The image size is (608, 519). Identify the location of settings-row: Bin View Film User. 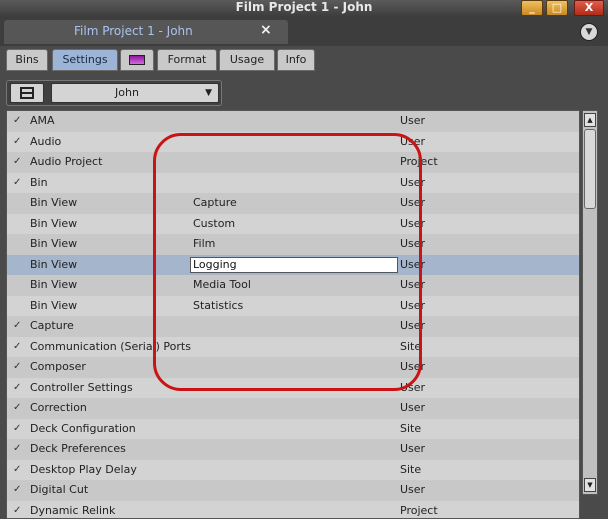
(293, 244).